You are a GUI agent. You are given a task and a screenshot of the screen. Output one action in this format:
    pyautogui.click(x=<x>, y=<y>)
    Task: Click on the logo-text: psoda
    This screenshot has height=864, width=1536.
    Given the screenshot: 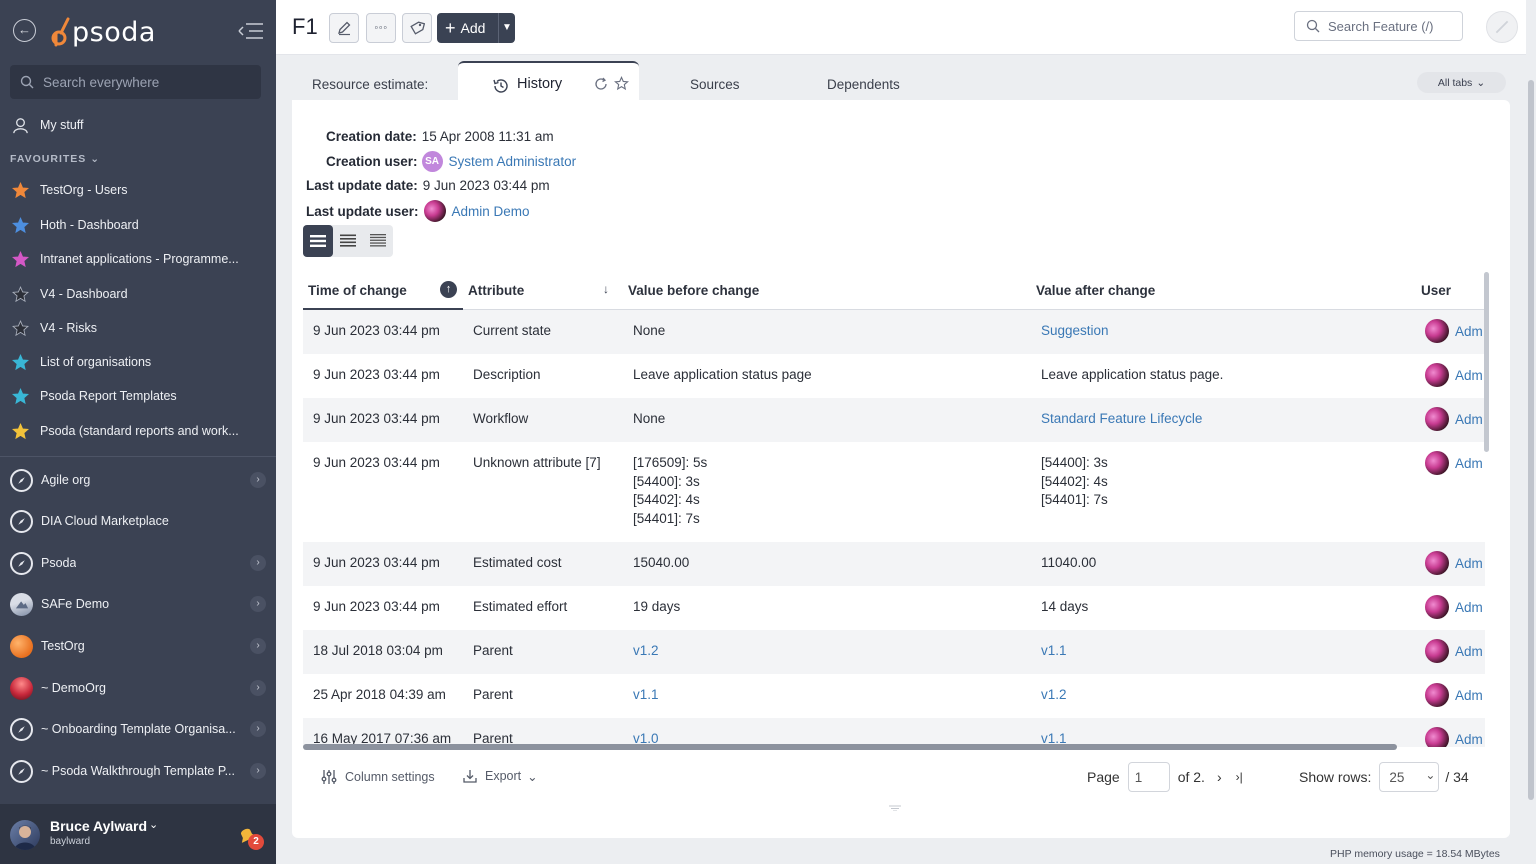 What is the action you would take?
    pyautogui.click(x=114, y=32)
    